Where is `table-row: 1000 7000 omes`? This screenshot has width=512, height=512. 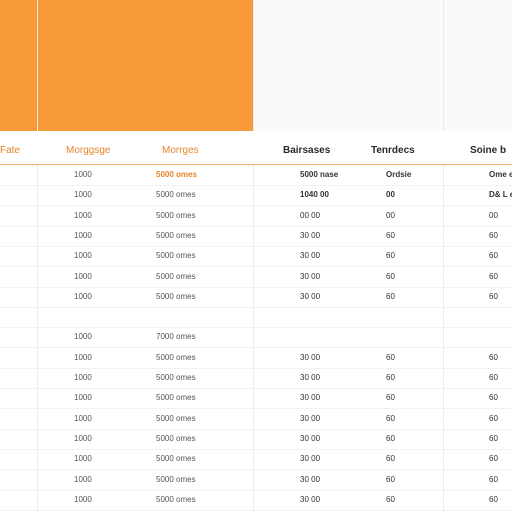
table-row: 1000 7000 omes is located at coordinates (256, 338).